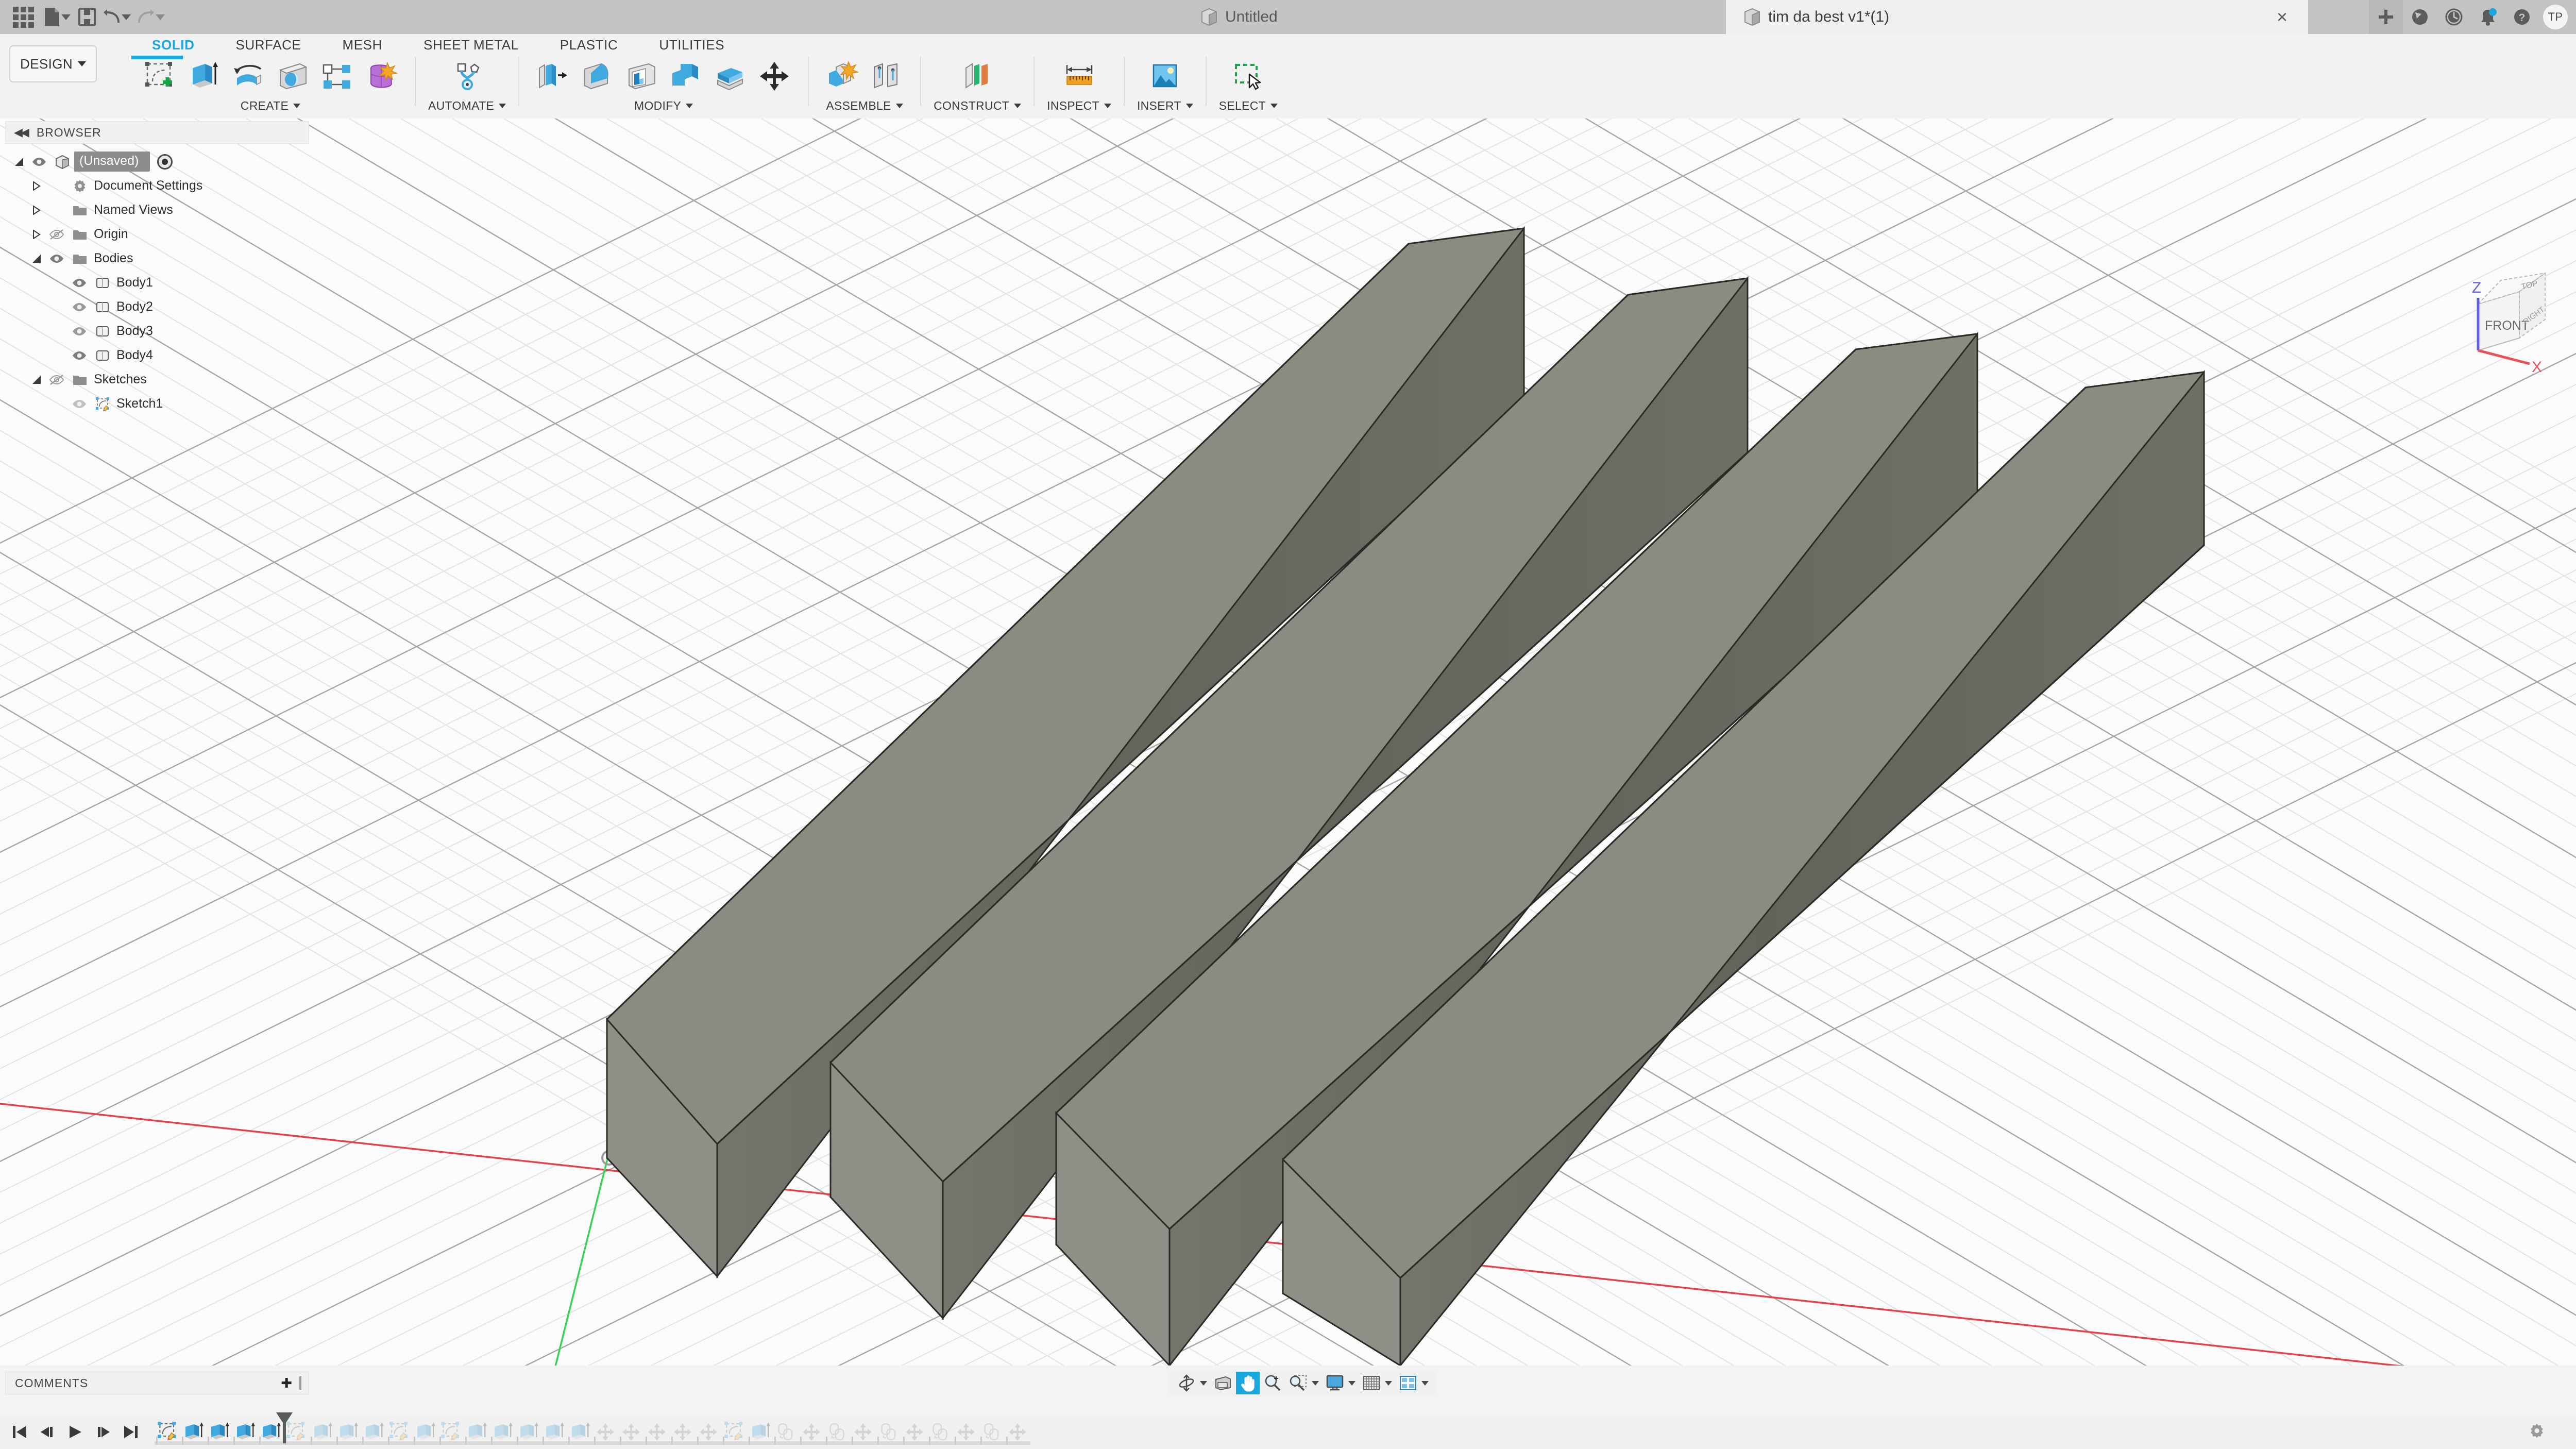 The width and height of the screenshot is (2576, 1449). I want to click on viewport-layout-button, so click(1408, 1383).